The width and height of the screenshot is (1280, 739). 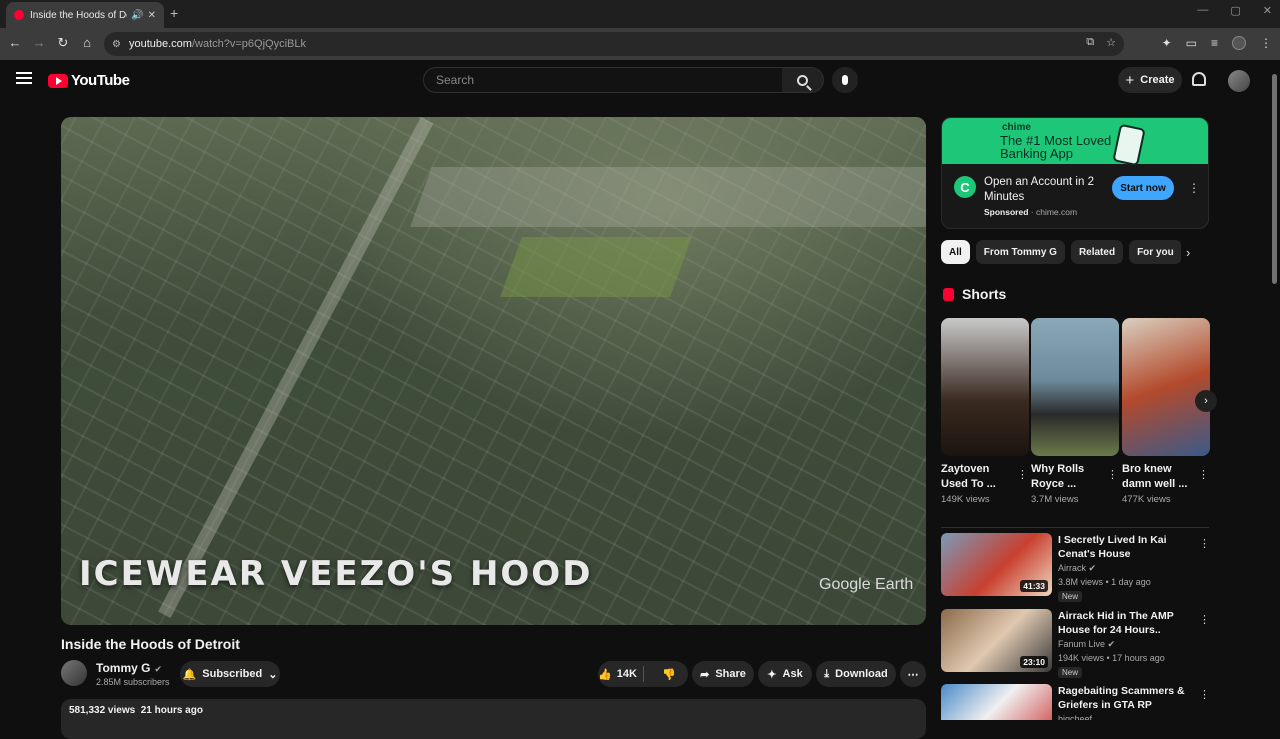 What do you see at coordinates (861, 674) in the screenshot?
I see `download-label: Download` at bounding box center [861, 674].